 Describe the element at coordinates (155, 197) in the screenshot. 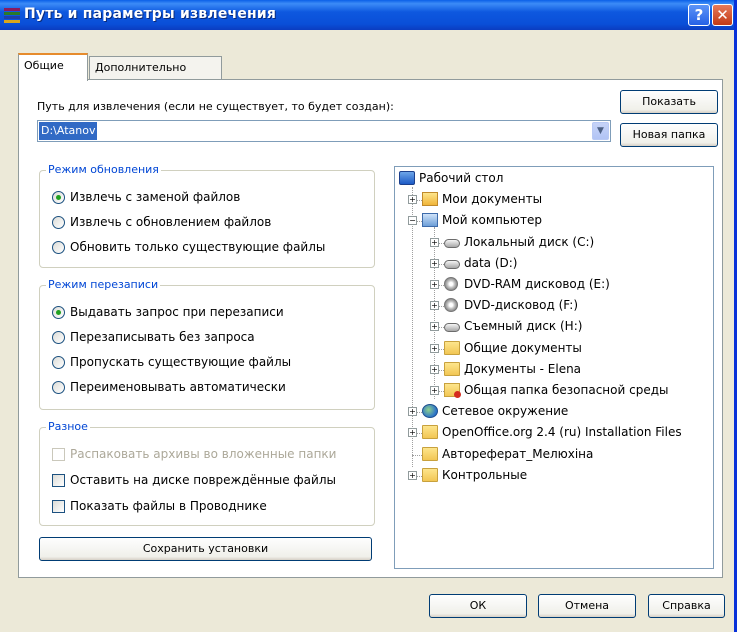

I see `radio-label: Извлечь с заменой файлов` at that location.